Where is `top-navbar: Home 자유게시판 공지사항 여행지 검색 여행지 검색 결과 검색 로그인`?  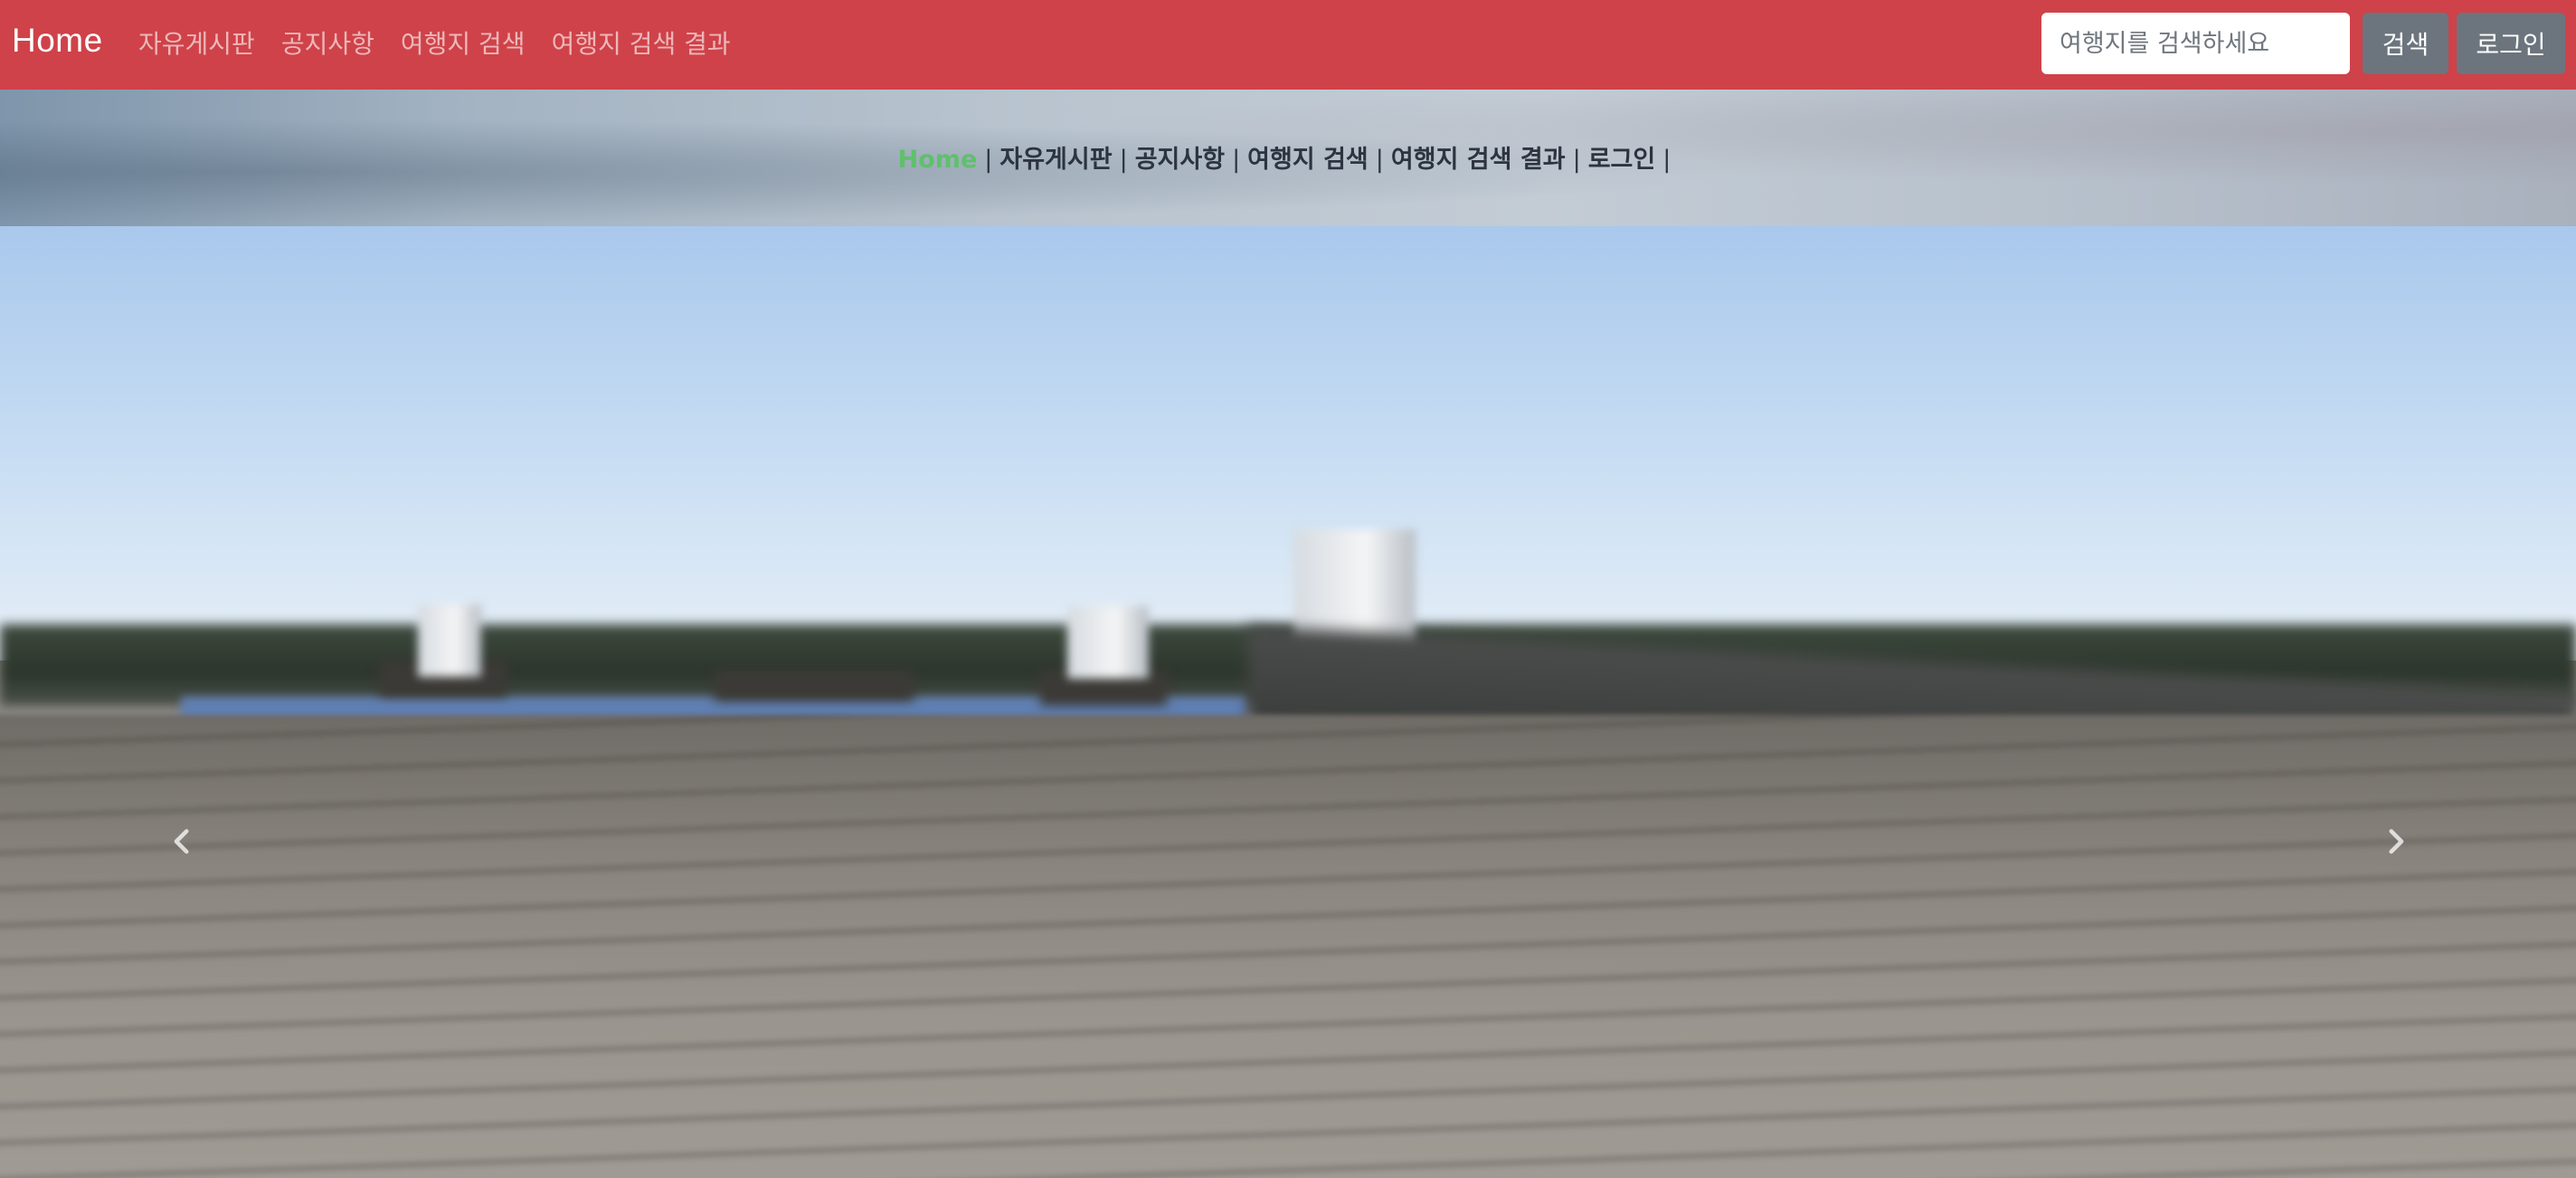
top-navbar: Home 자유게시판 공지사항 여행지 검색 여행지 검색 결과 검색 로그인 is located at coordinates (1288, 45).